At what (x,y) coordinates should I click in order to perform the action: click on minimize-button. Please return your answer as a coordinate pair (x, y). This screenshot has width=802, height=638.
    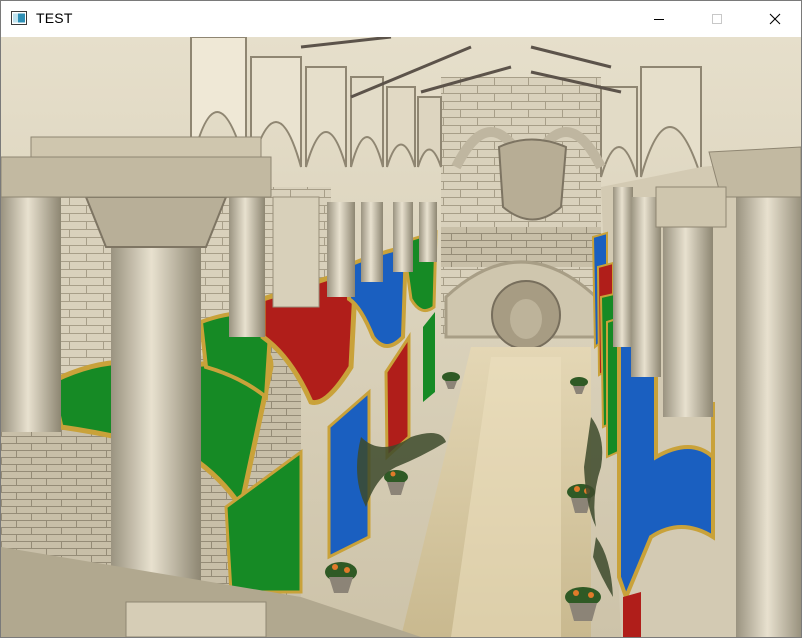
    Looking at the image, I should click on (659, 19).